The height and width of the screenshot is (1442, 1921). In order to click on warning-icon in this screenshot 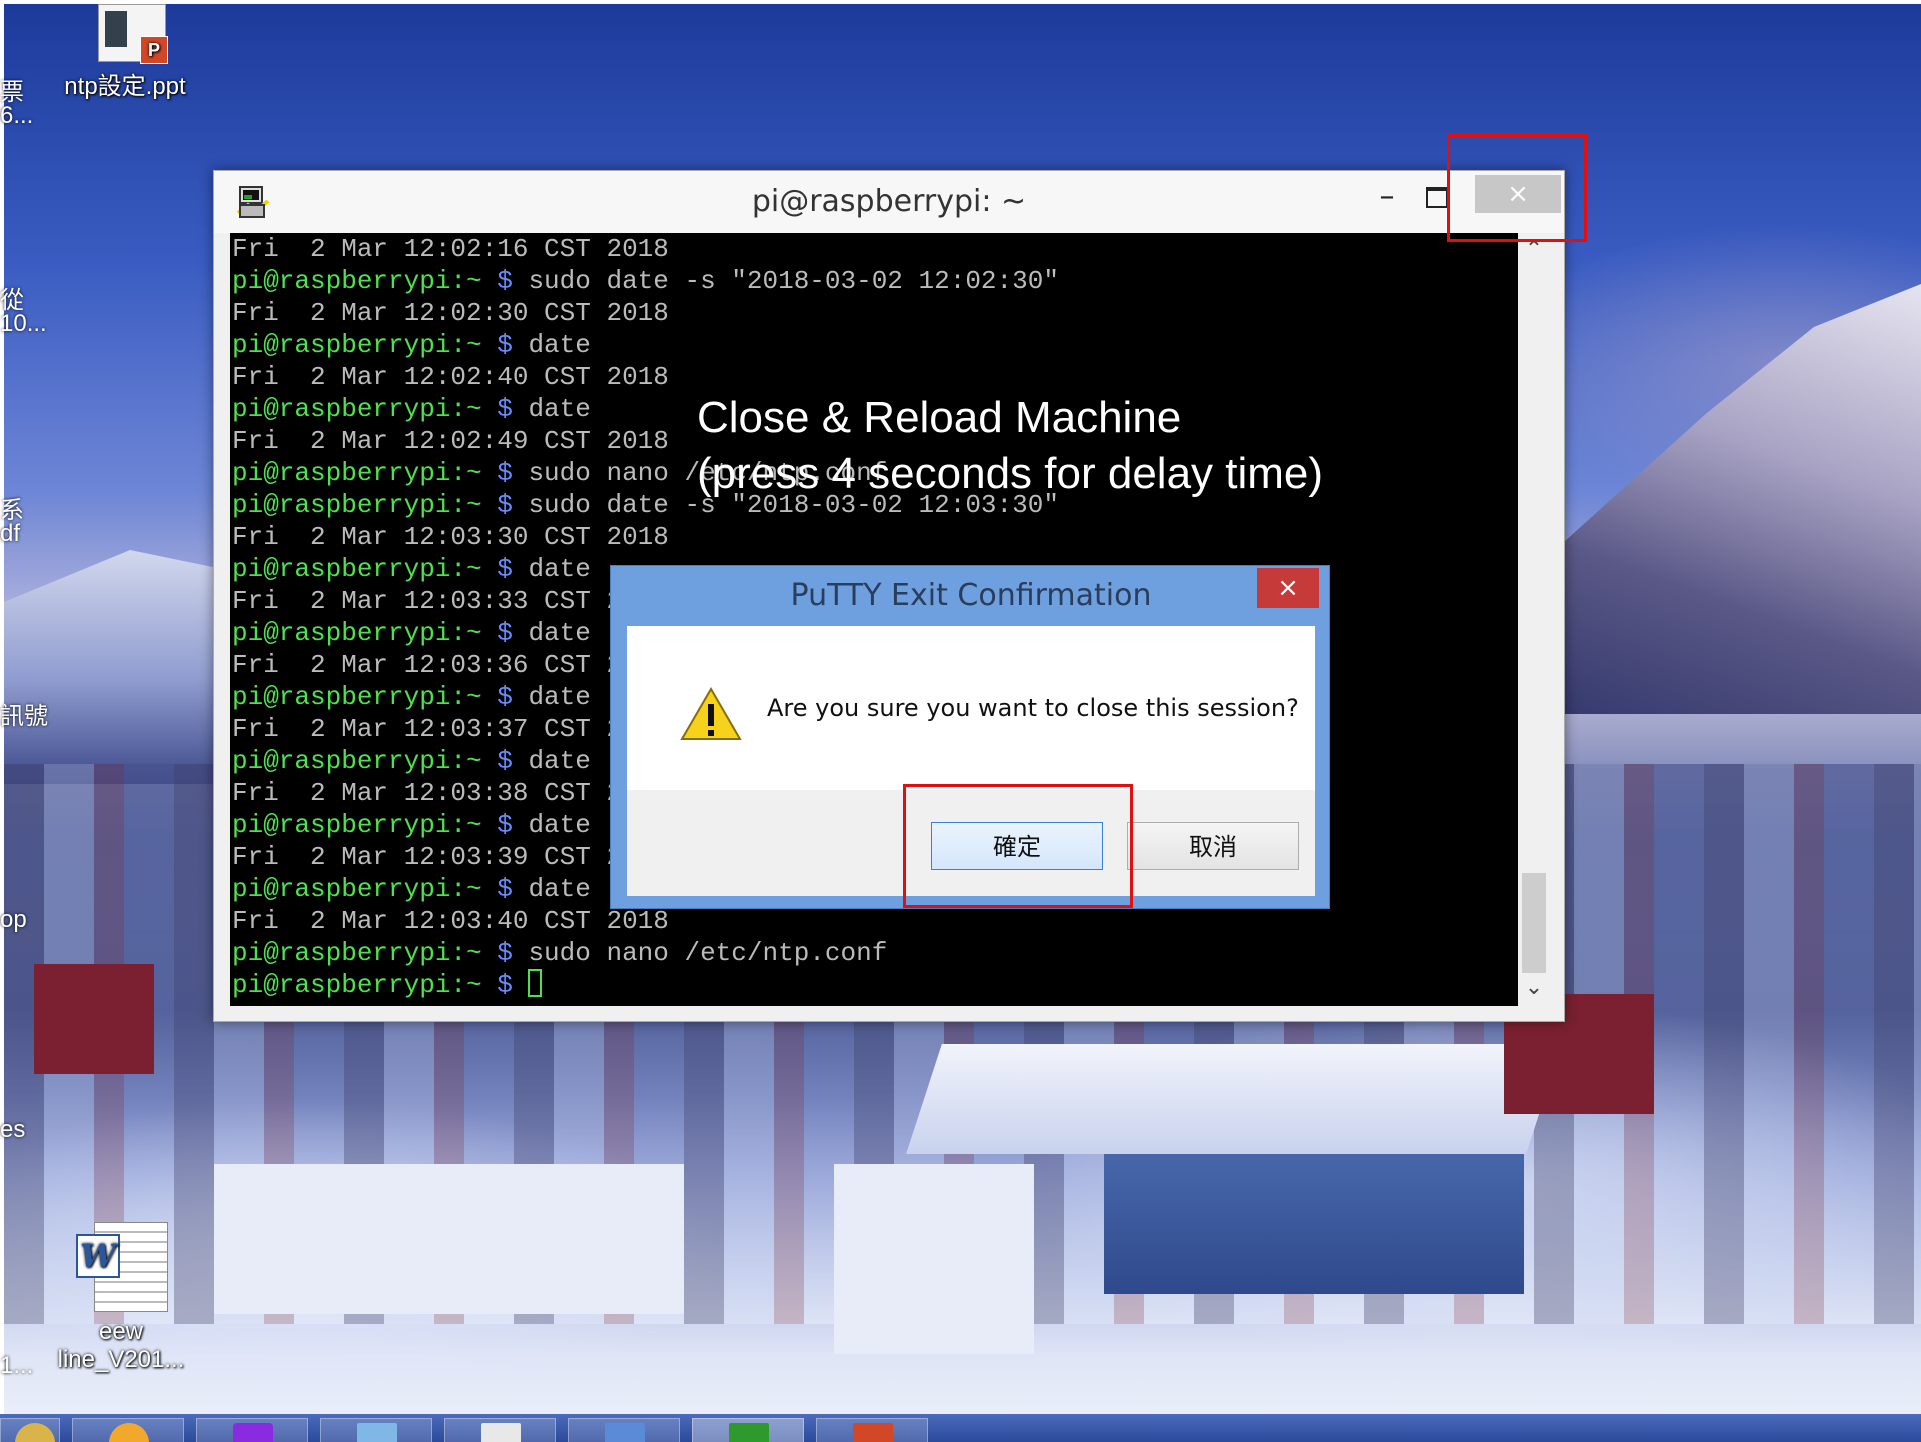, I will do `click(711, 713)`.